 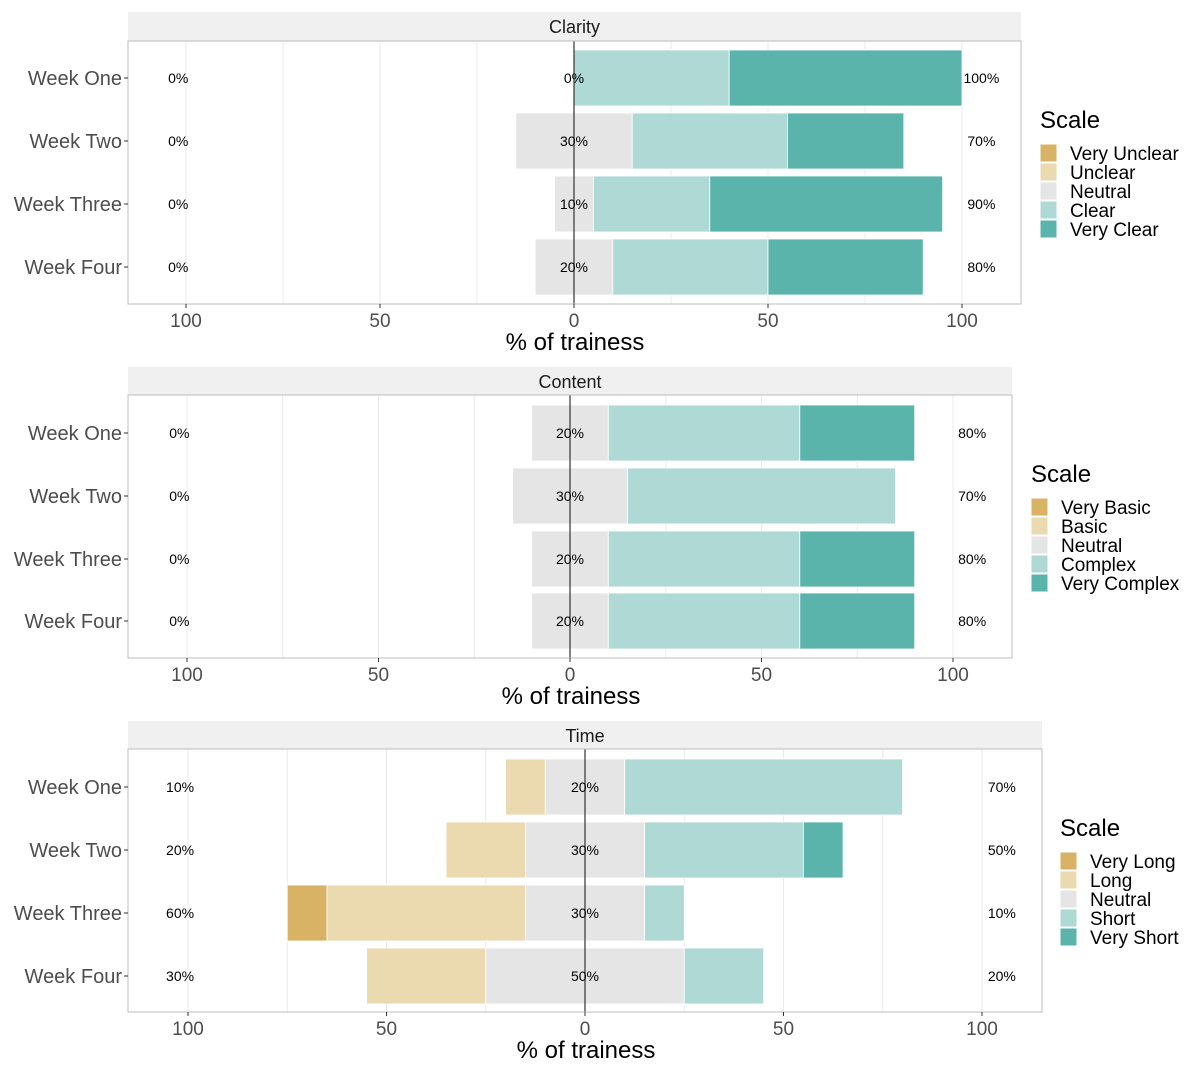 What do you see at coordinates (307, 913) in the screenshot?
I see `bar-segment-very-long` at bounding box center [307, 913].